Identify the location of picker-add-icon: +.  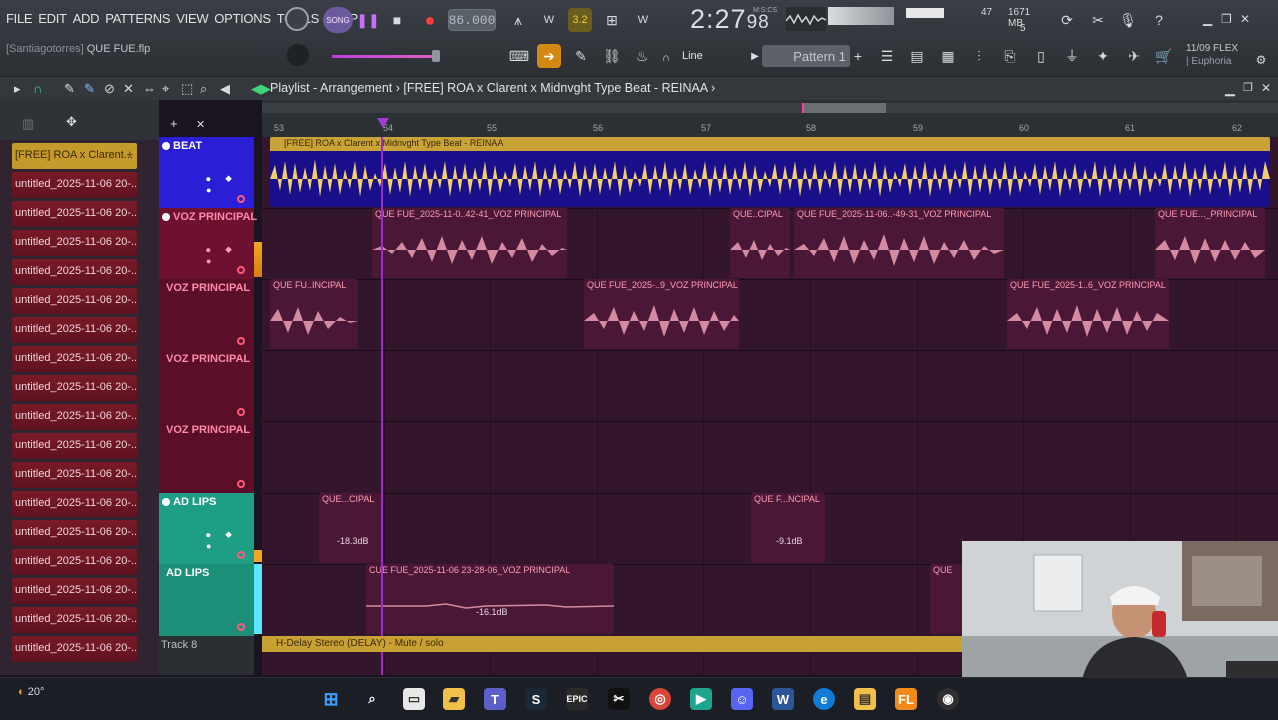
(174, 123).